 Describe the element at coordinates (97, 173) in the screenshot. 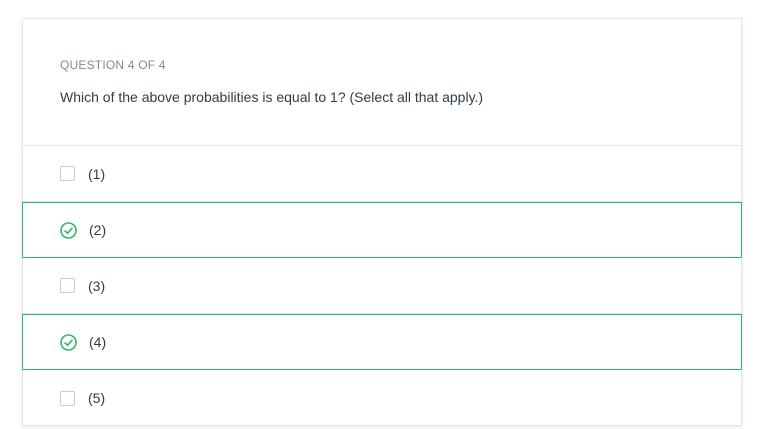

I see `option-label: (1)` at that location.